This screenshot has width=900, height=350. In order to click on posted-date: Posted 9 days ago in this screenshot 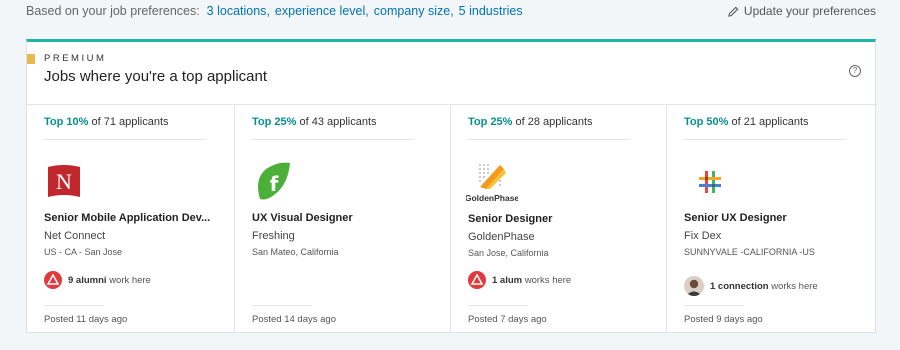, I will do `click(723, 319)`.